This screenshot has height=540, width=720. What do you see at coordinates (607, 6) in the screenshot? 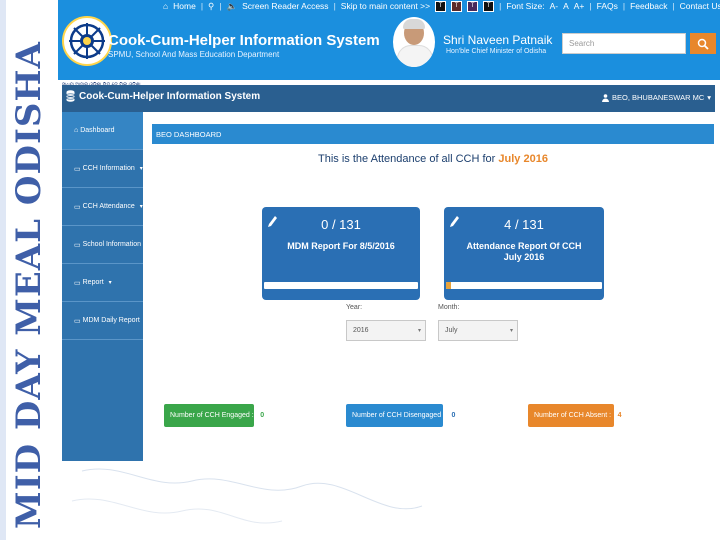
I see `faqs-link: FAQs` at bounding box center [607, 6].